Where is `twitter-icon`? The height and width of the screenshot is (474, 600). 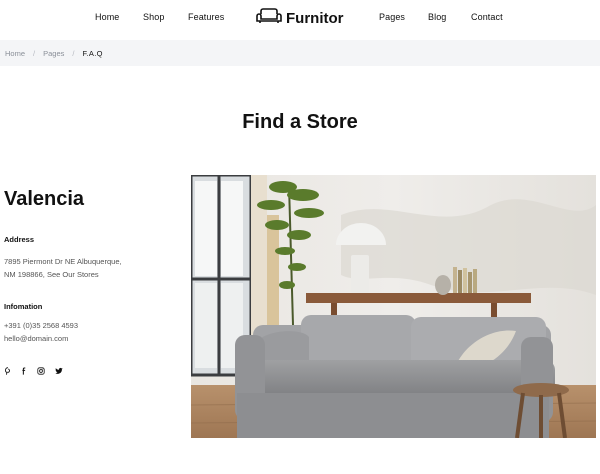 twitter-icon is located at coordinates (58, 370).